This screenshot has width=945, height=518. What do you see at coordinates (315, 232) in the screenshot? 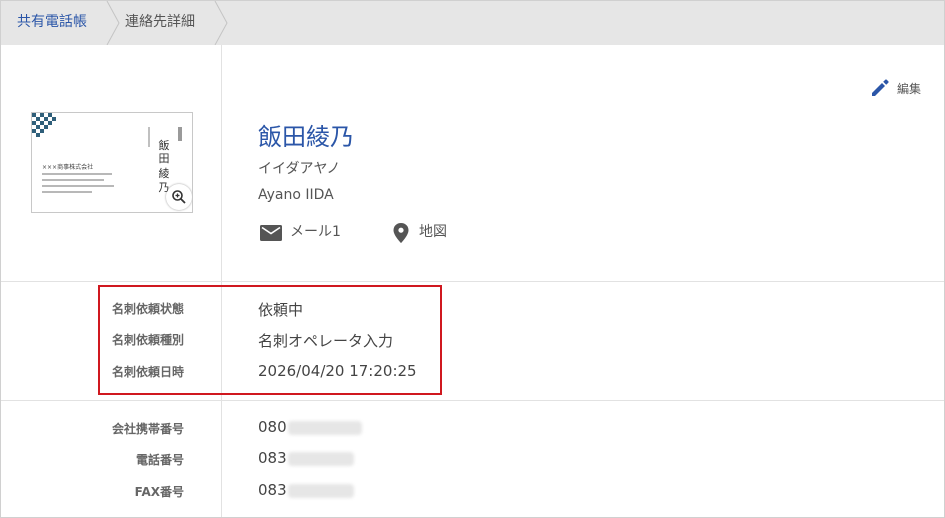
I see `mail-link-label: メール1` at bounding box center [315, 232].